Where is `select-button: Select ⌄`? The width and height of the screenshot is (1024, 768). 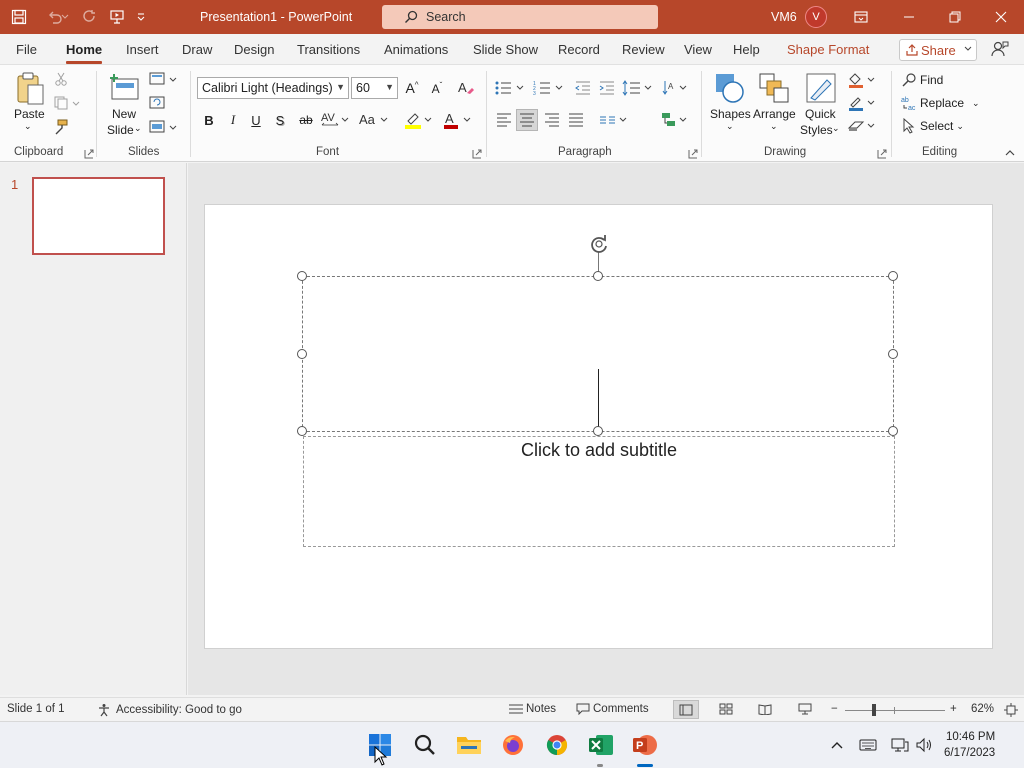
select-button: Select ⌄ is located at coordinates (936, 126).